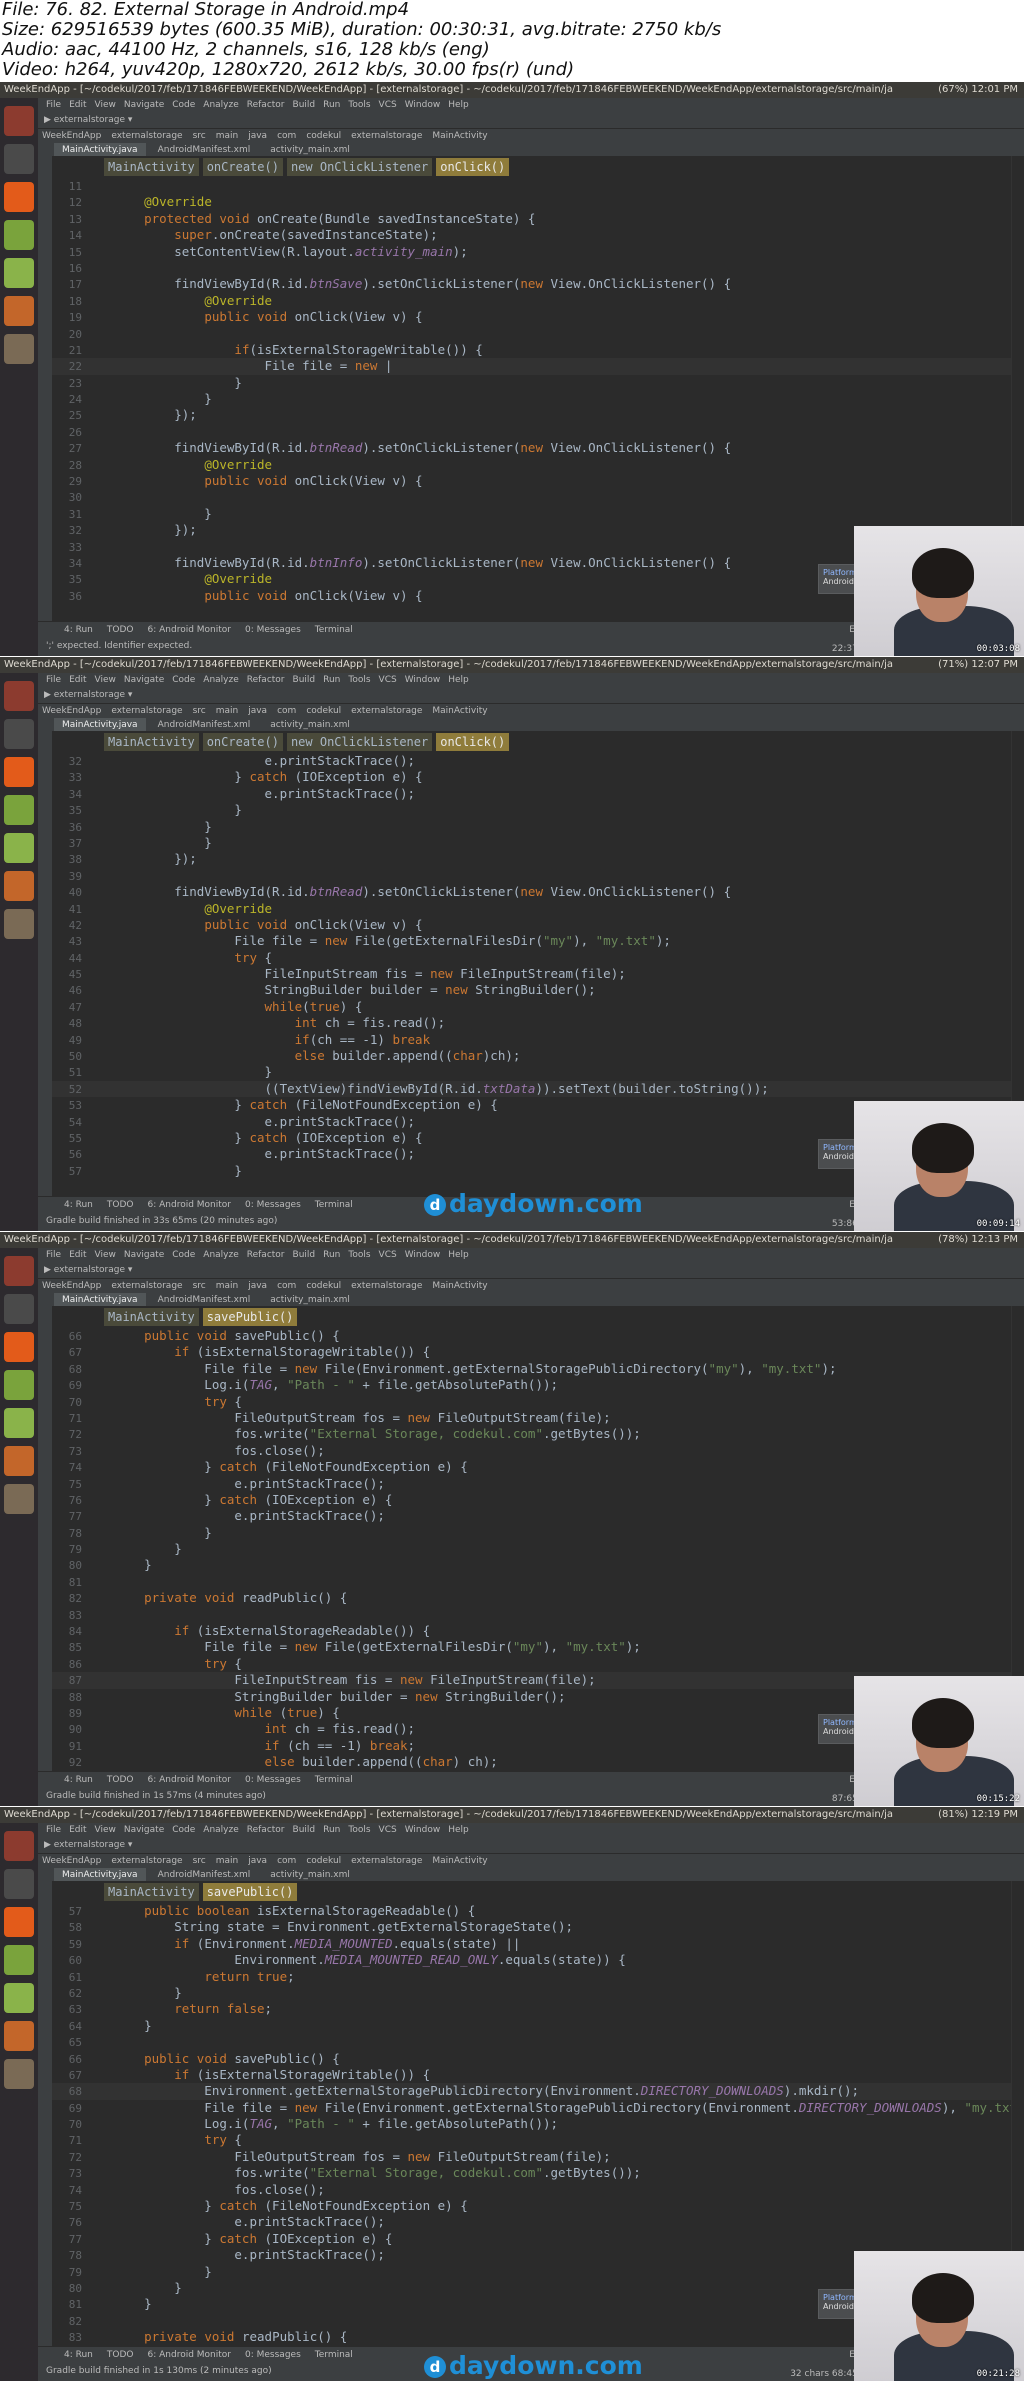 The height and width of the screenshot is (2381, 1024). What do you see at coordinates (220, 105) in the screenshot?
I see `menu-analyze: Analyze` at bounding box center [220, 105].